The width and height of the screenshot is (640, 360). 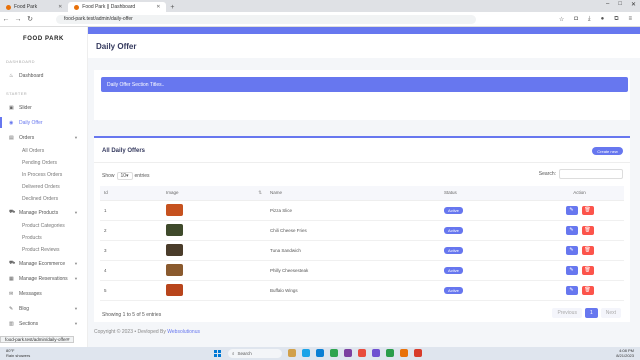 What do you see at coordinates (364, 46) in the screenshot?
I see `page-title: Daily Offer` at bounding box center [364, 46].